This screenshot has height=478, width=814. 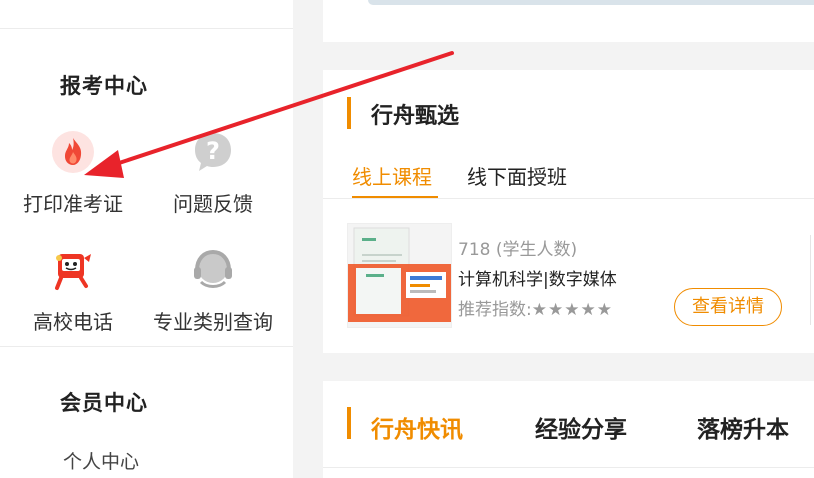 What do you see at coordinates (537, 277) in the screenshot?
I see `course-name: 计算机科学|数字媒体` at bounding box center [537, 277].